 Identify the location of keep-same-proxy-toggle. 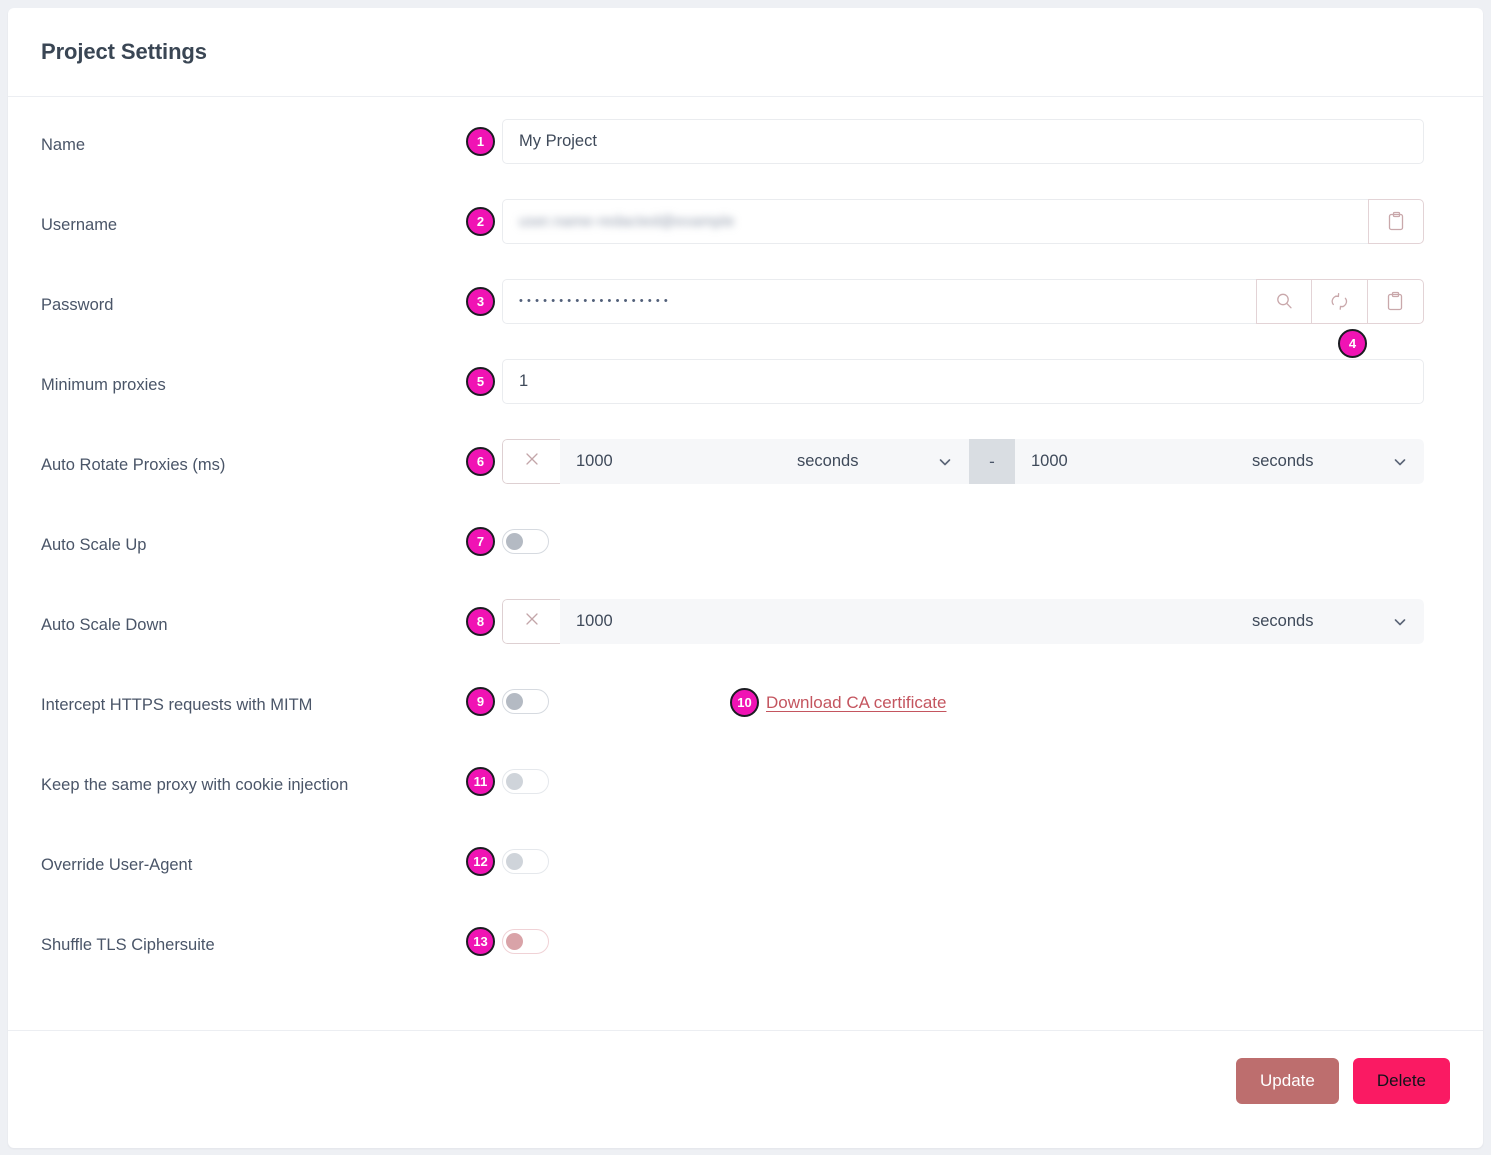
(525, 781).